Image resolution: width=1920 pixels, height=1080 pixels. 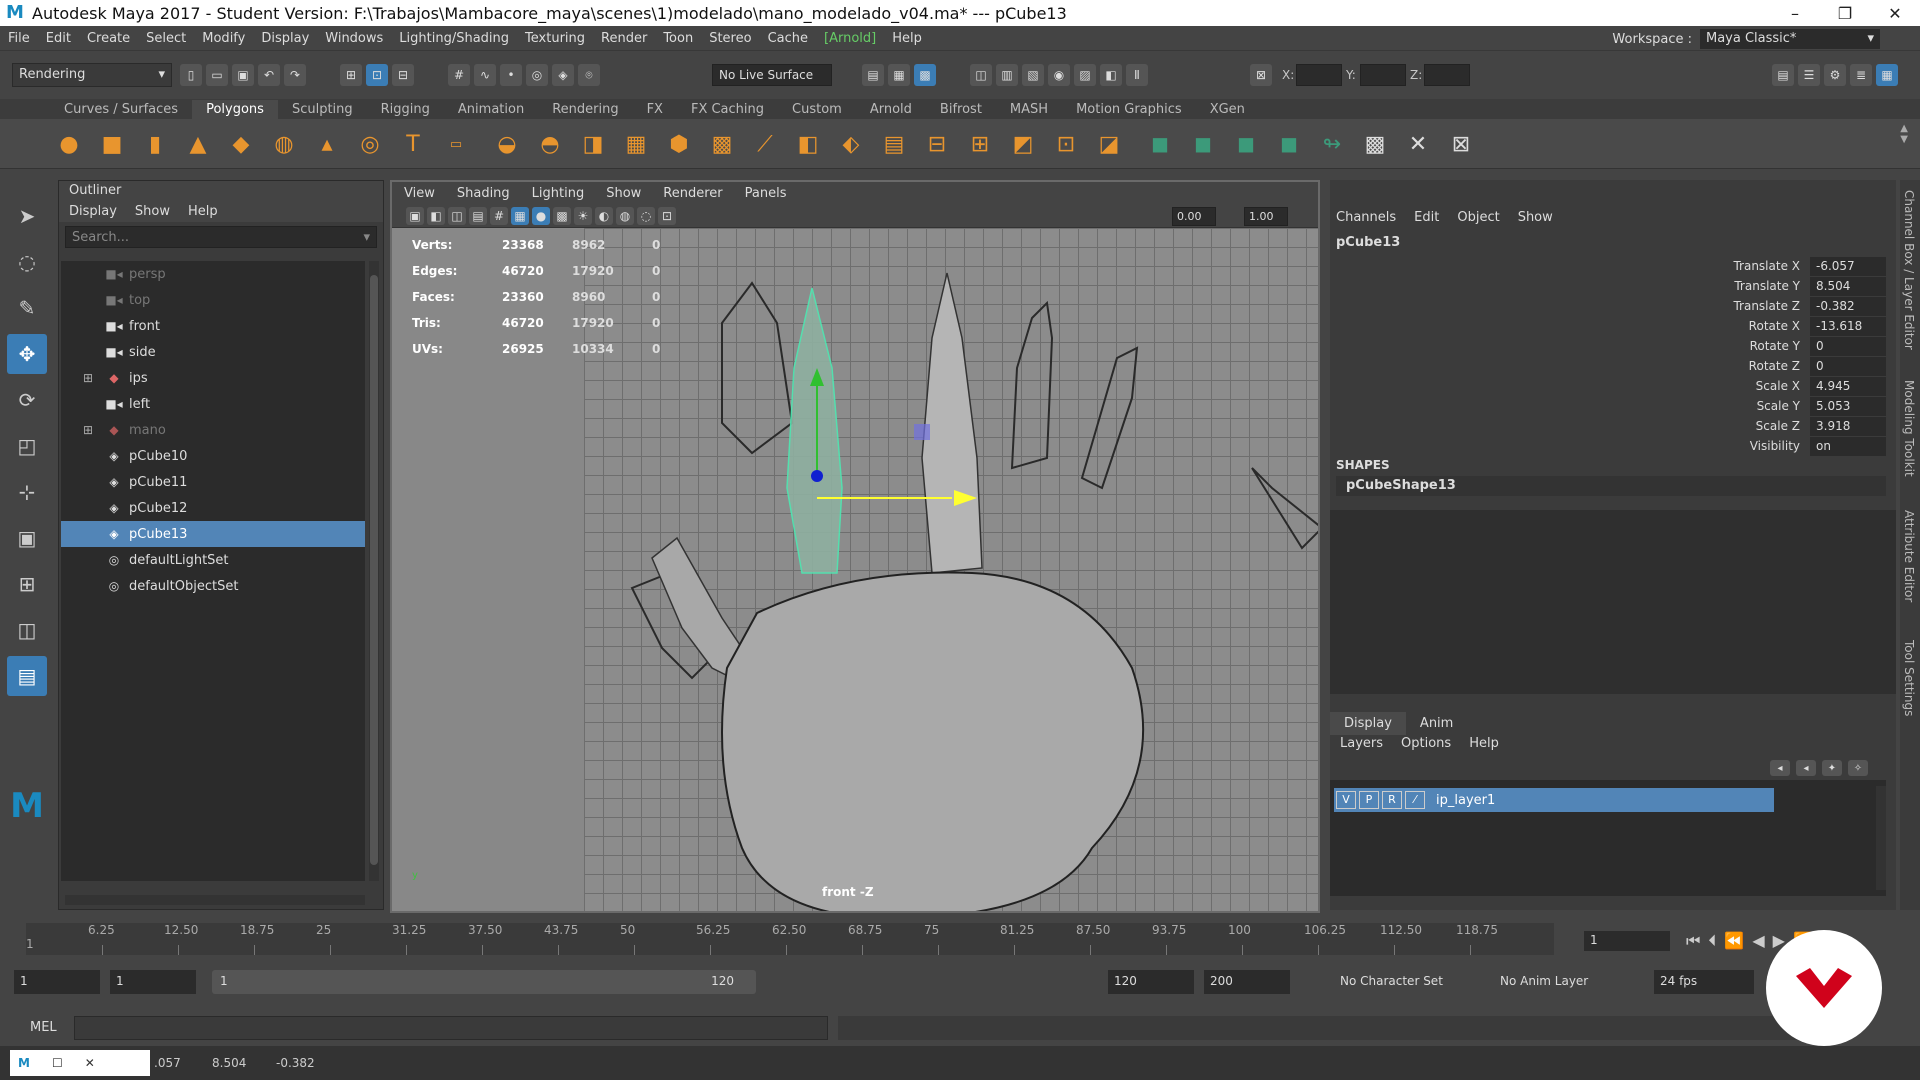 I want to click on viewport-menu-show: Show, so click(x=623, y=194).